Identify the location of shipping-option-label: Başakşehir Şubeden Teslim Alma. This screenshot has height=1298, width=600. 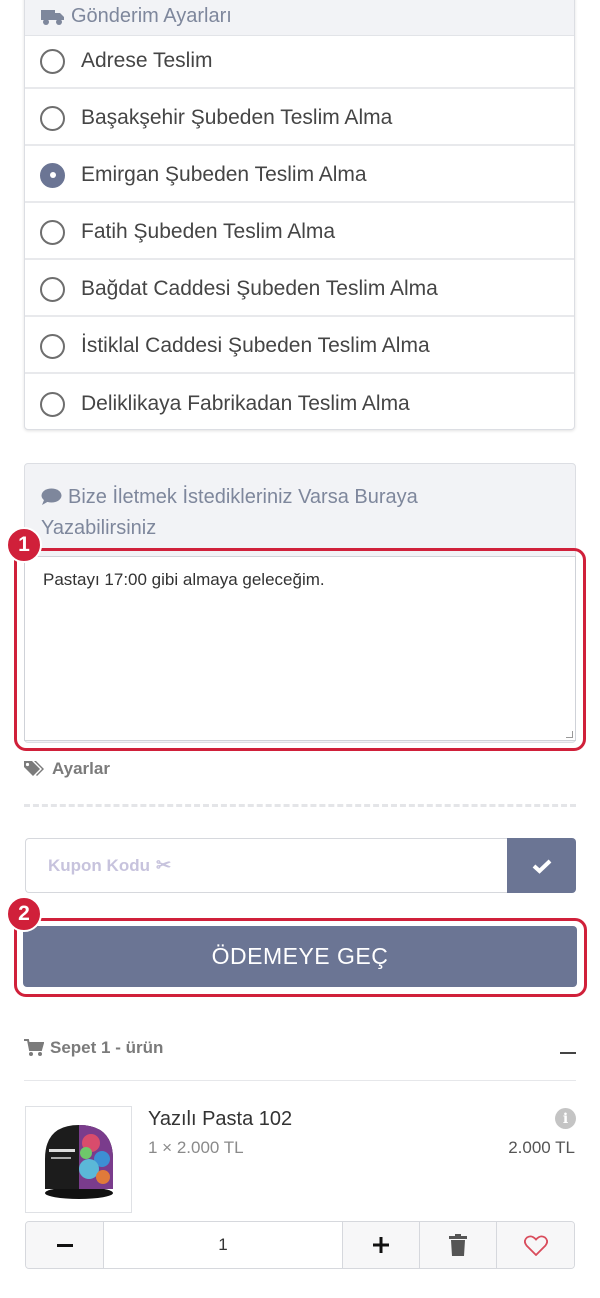
(237, 117).